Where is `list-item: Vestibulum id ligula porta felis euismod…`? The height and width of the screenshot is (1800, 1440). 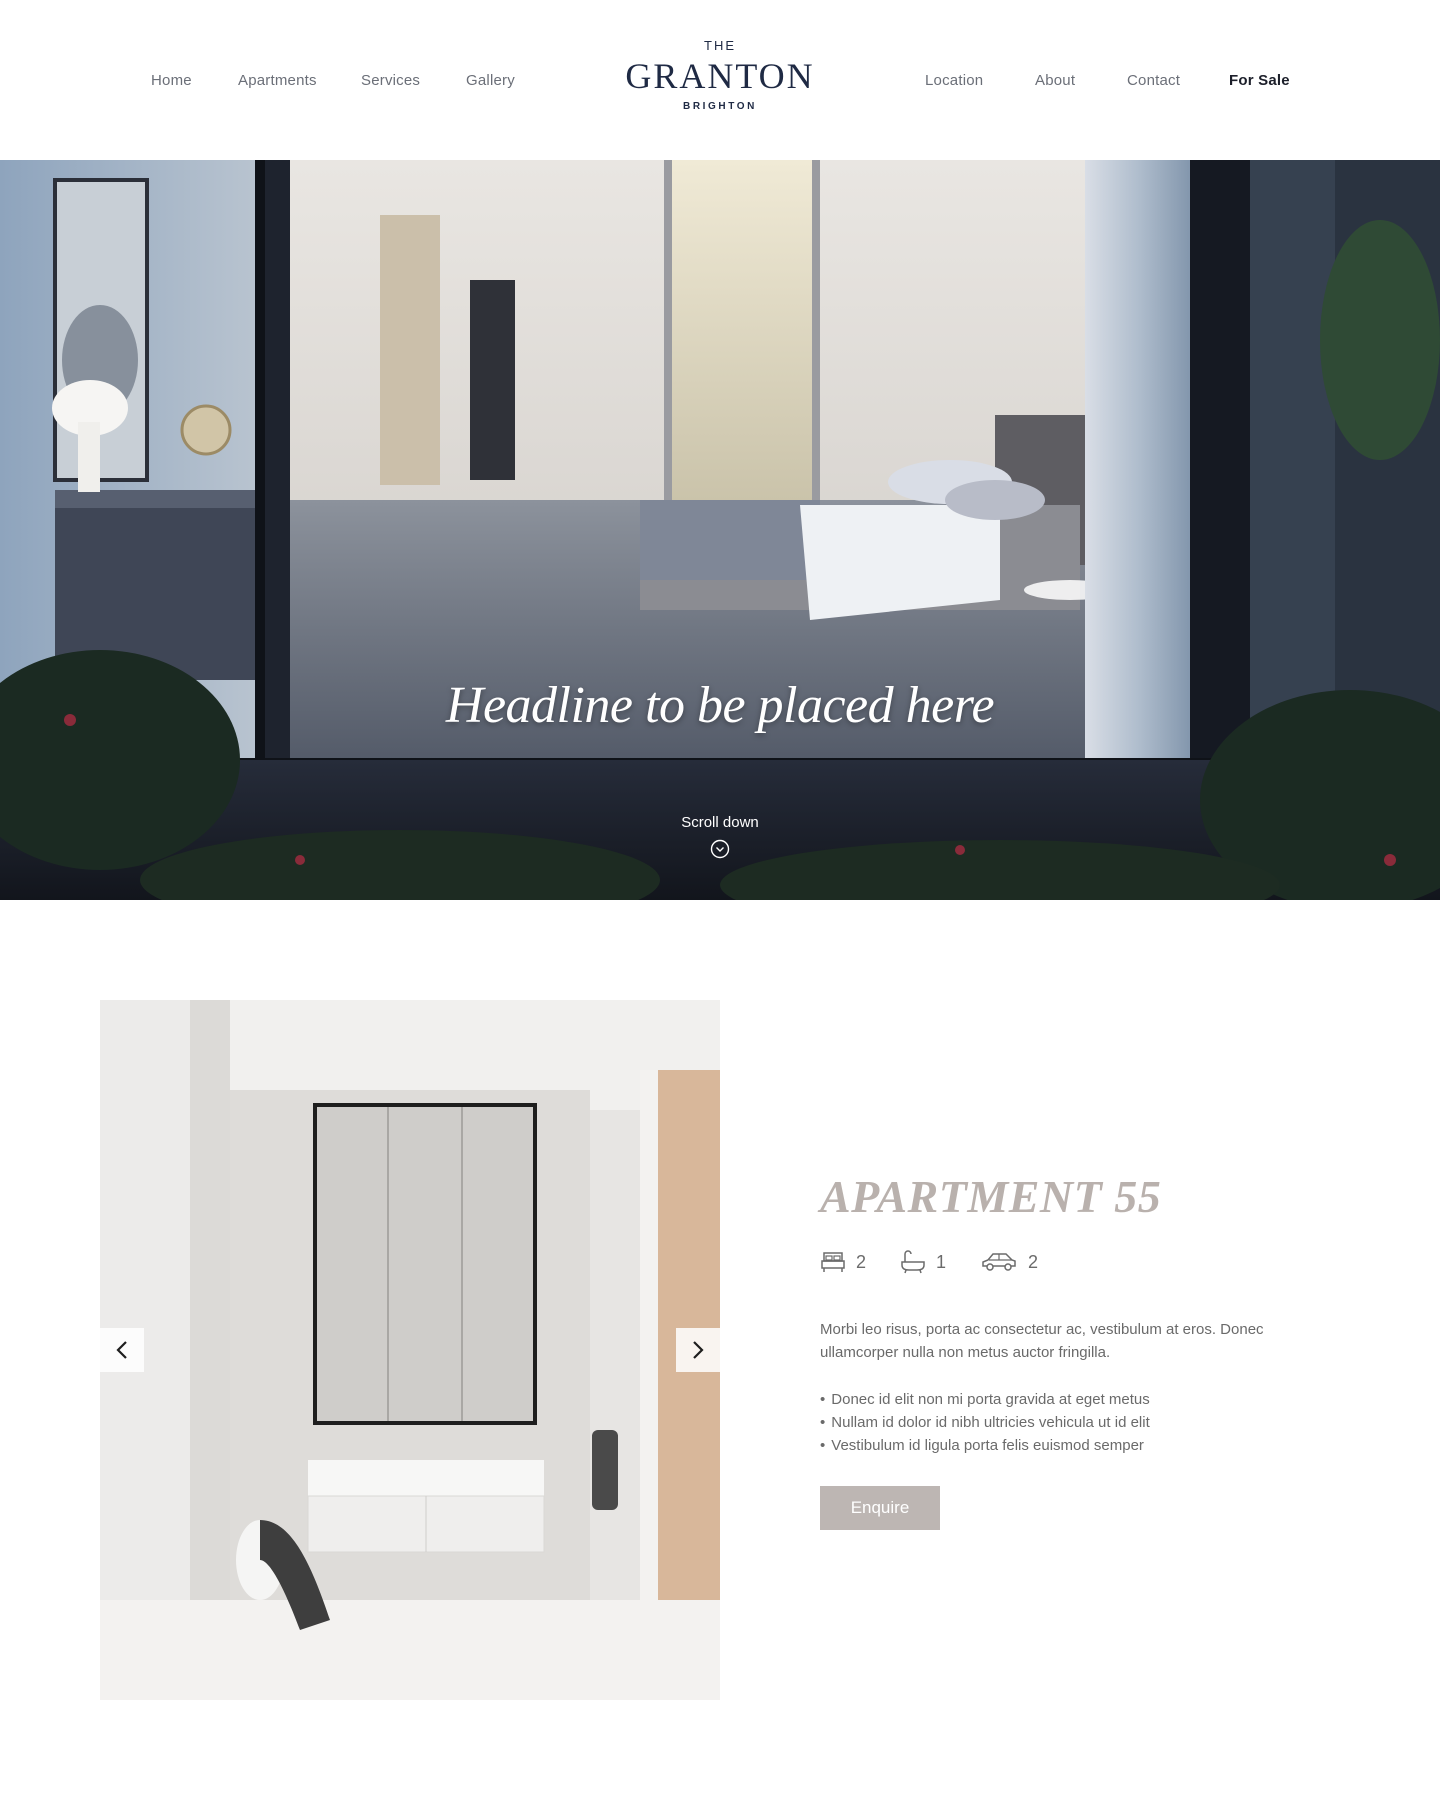
list-item: Vestibulum id ligula porta felis euismod… is located at coordinates (1055, 1445).